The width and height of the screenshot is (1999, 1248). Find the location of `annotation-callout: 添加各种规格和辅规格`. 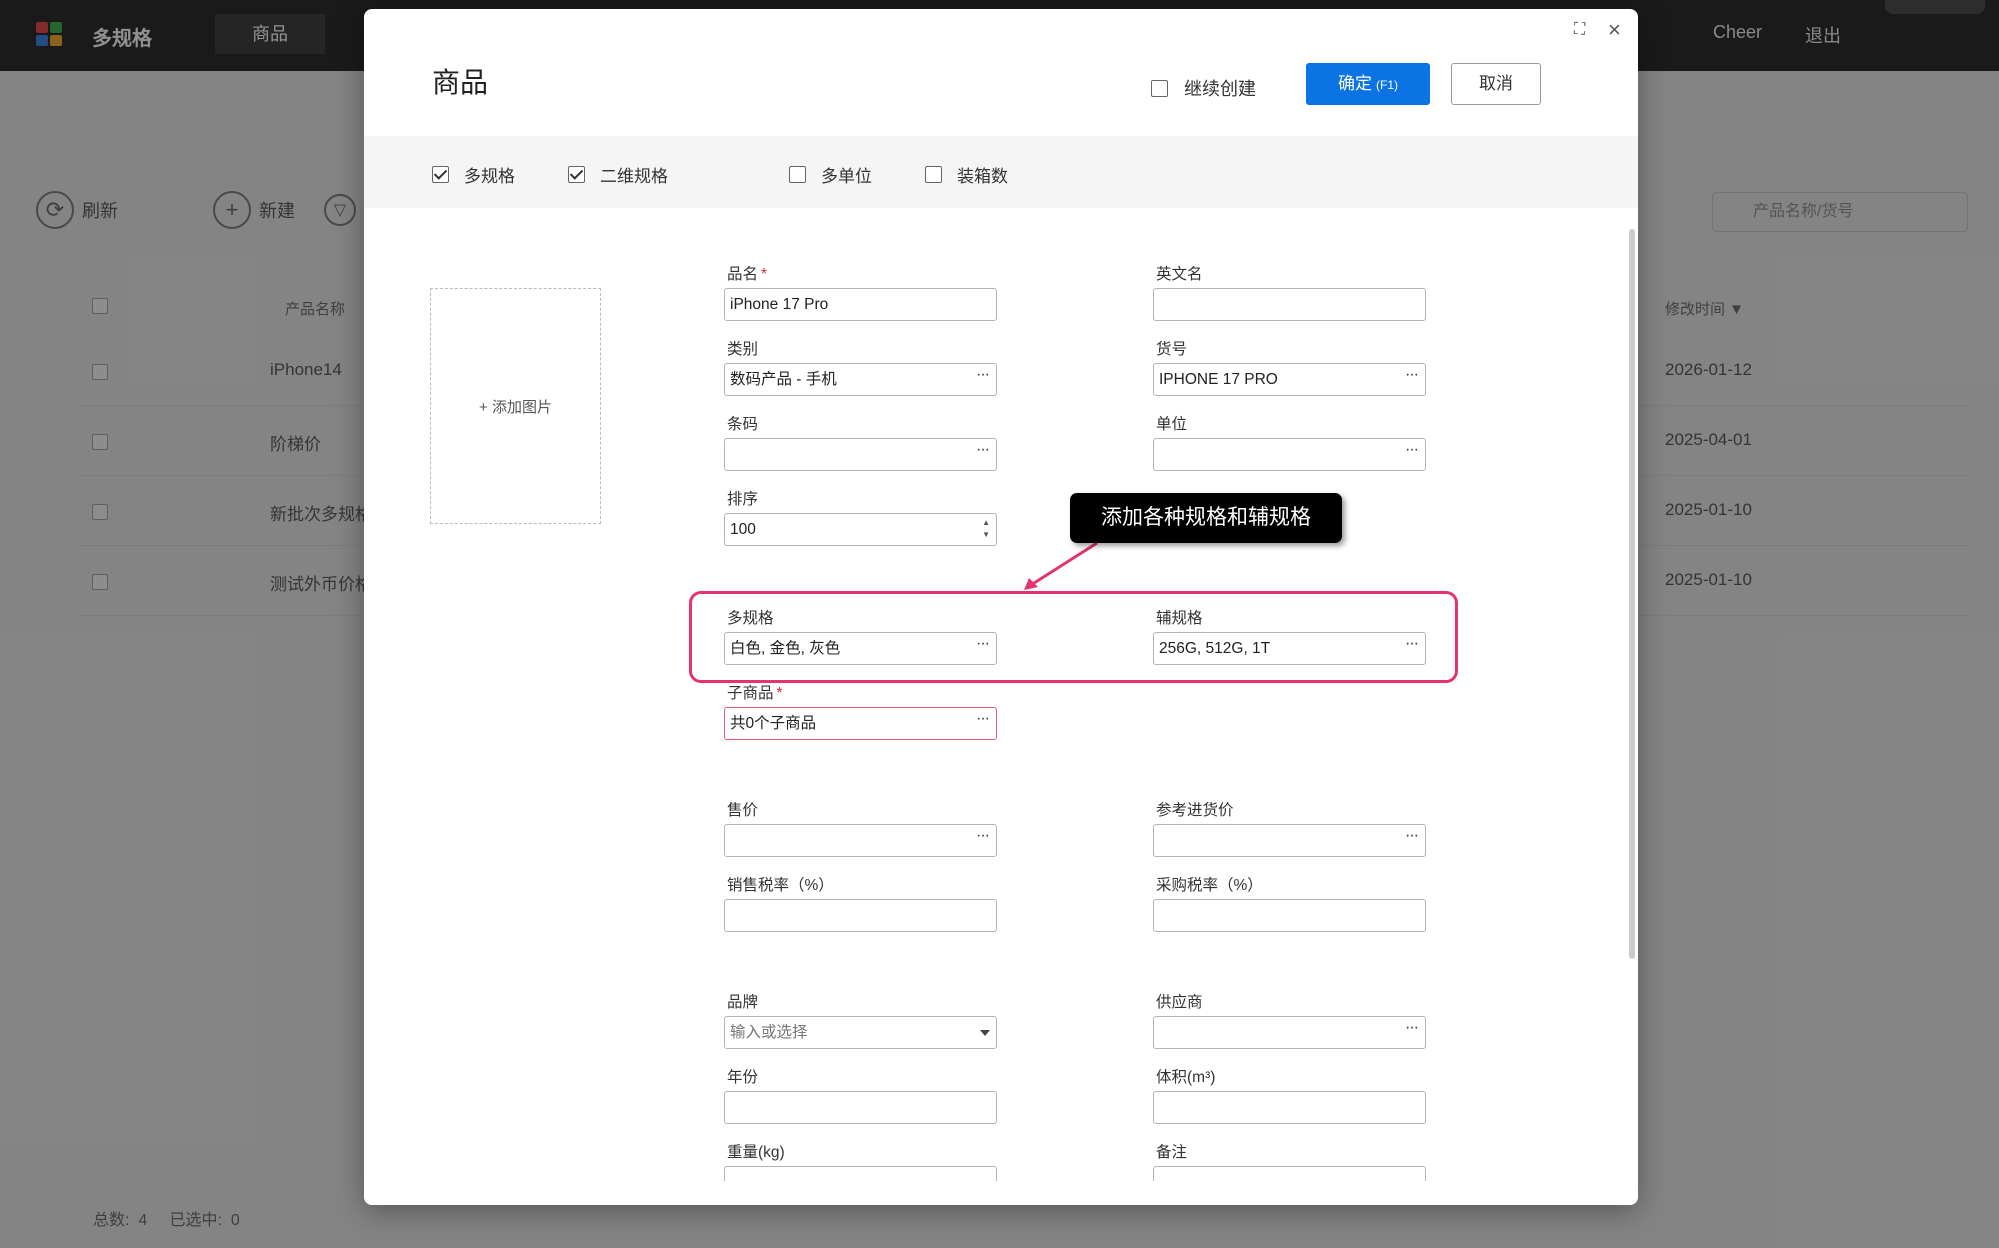

annotation-callout: 添加各种规格和辅规格 is located at coordinates (1206, 518).